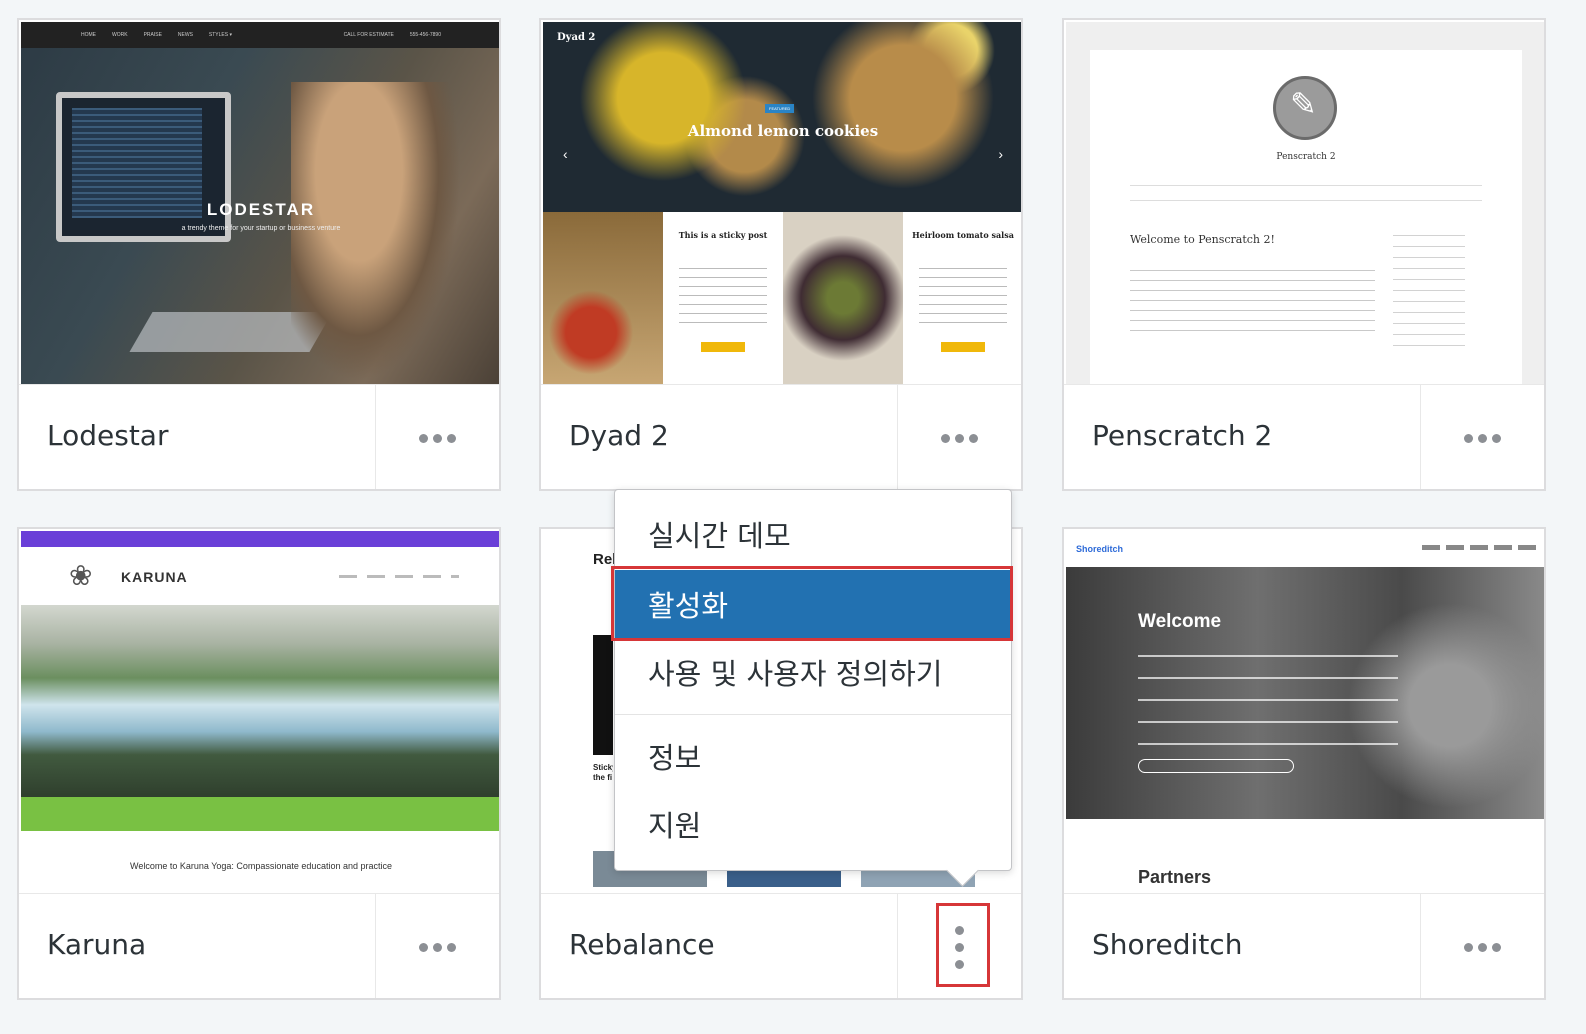  What do you see at coordinates (259, 945) in the screenshot?
I see `theme-card-footer: Karuna` at bounding box center [259, 945].